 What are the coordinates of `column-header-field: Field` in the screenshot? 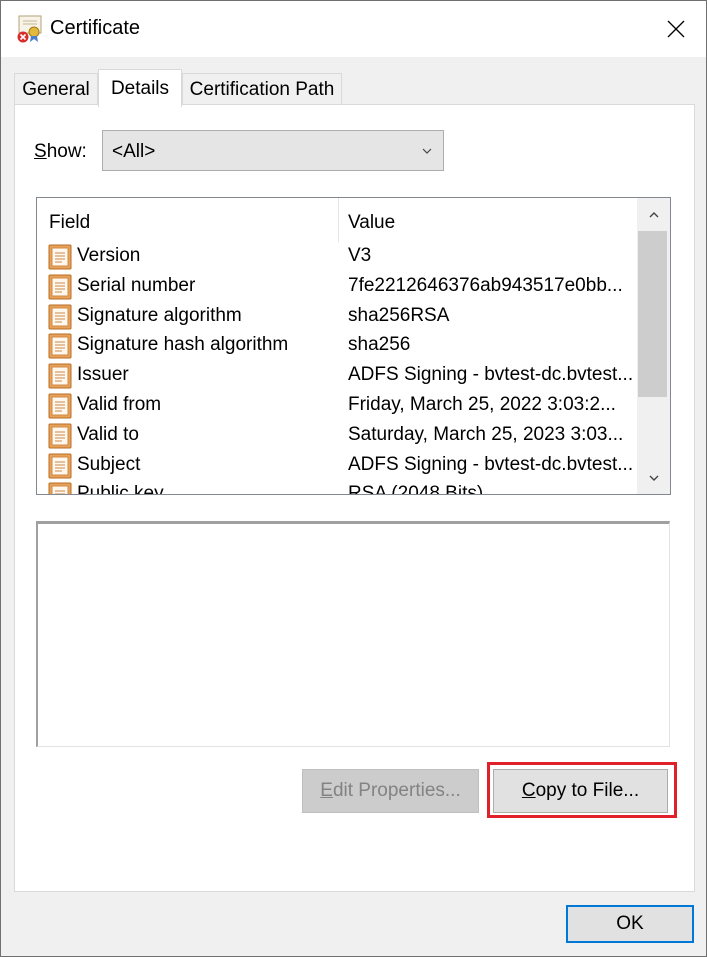 It's located at (69, 223).